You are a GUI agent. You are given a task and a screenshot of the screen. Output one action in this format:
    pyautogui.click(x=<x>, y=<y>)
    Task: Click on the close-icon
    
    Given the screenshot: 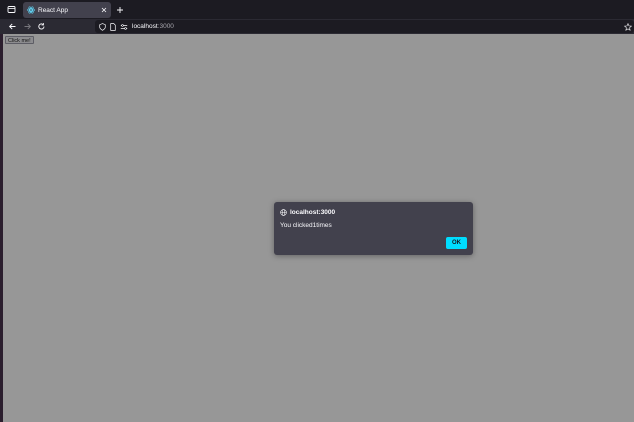 What is the action you would take?
    pyautogui.click(x=103, y=10)
    